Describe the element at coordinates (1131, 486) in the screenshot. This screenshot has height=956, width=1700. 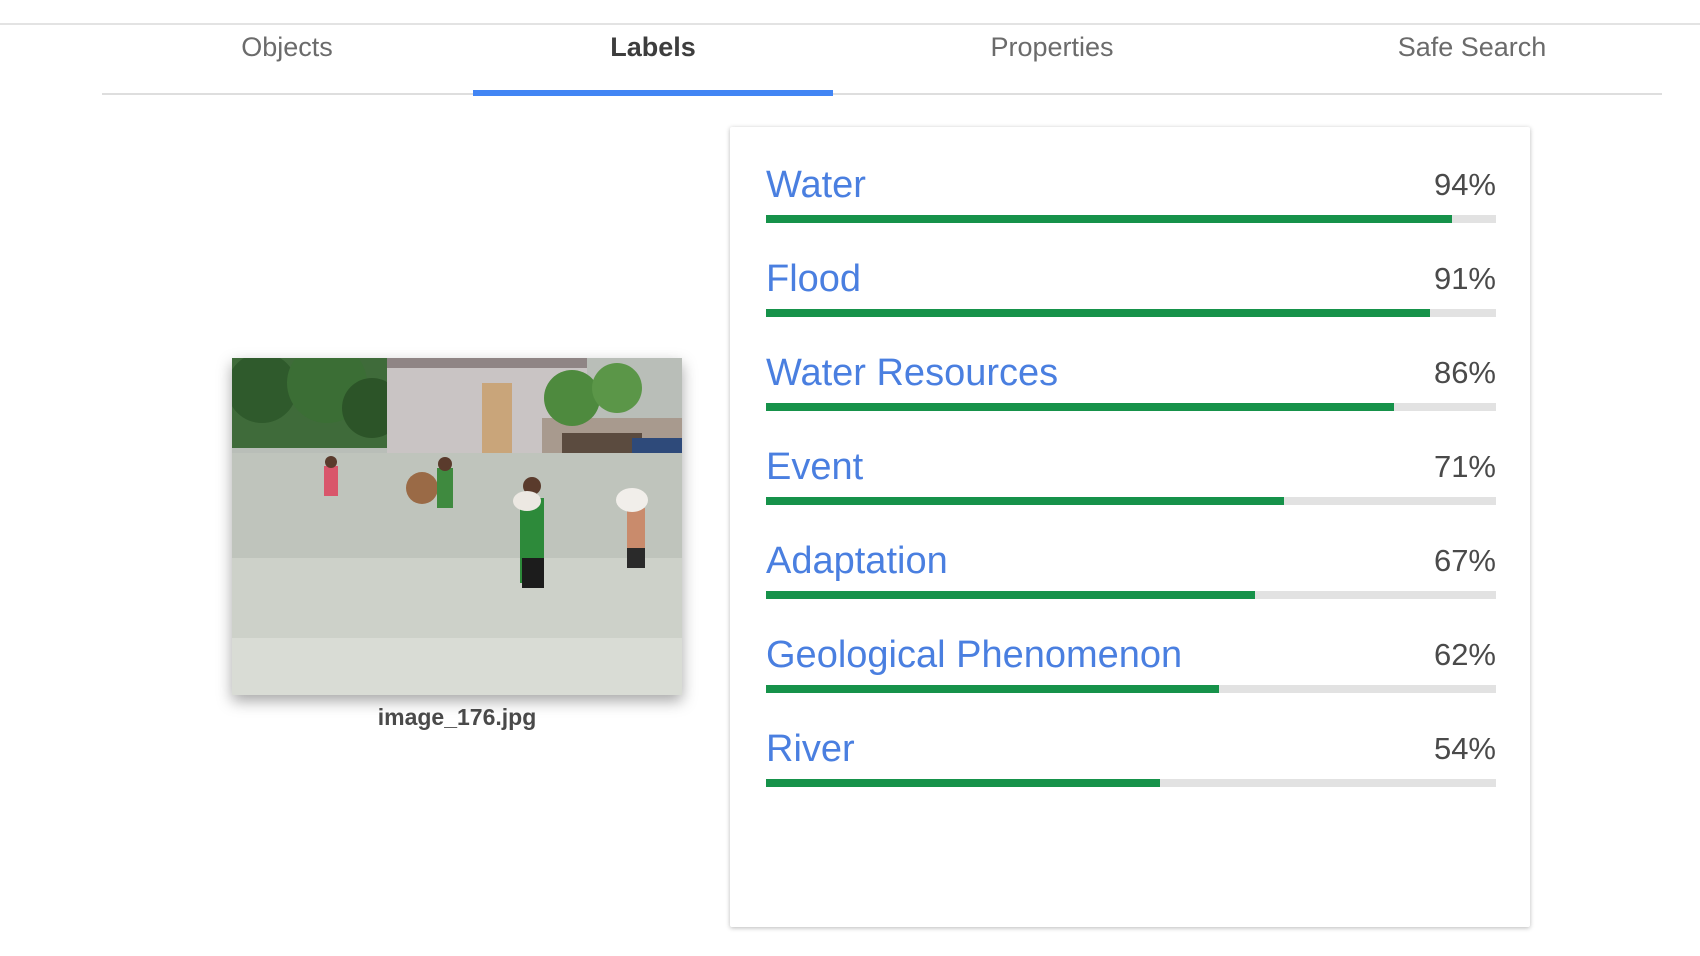
I see `label-row: Event 71%` at that location.